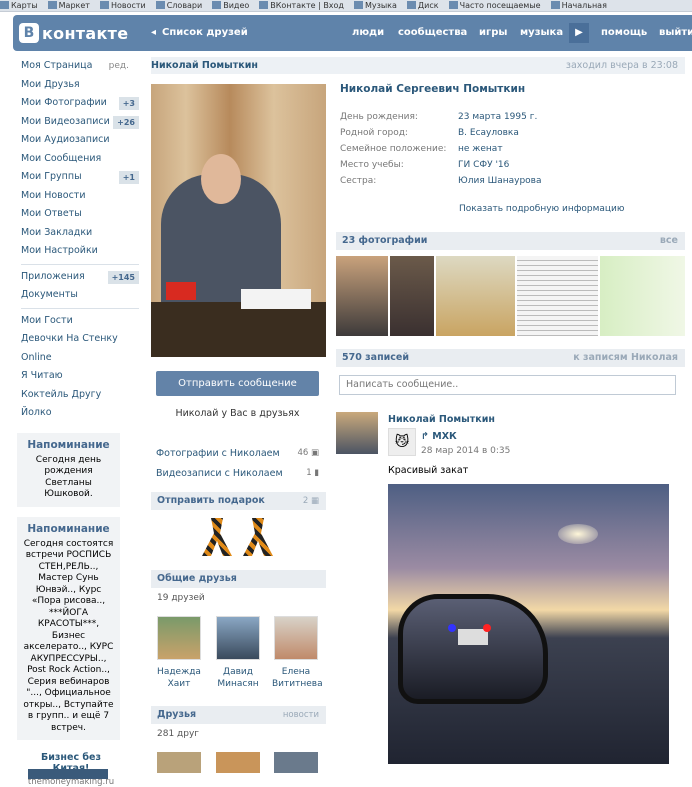 The image size is (692, 787). Describe the element at coordinates (541, 32) in the screenshot. I see `nav-music: музыка` at that location.